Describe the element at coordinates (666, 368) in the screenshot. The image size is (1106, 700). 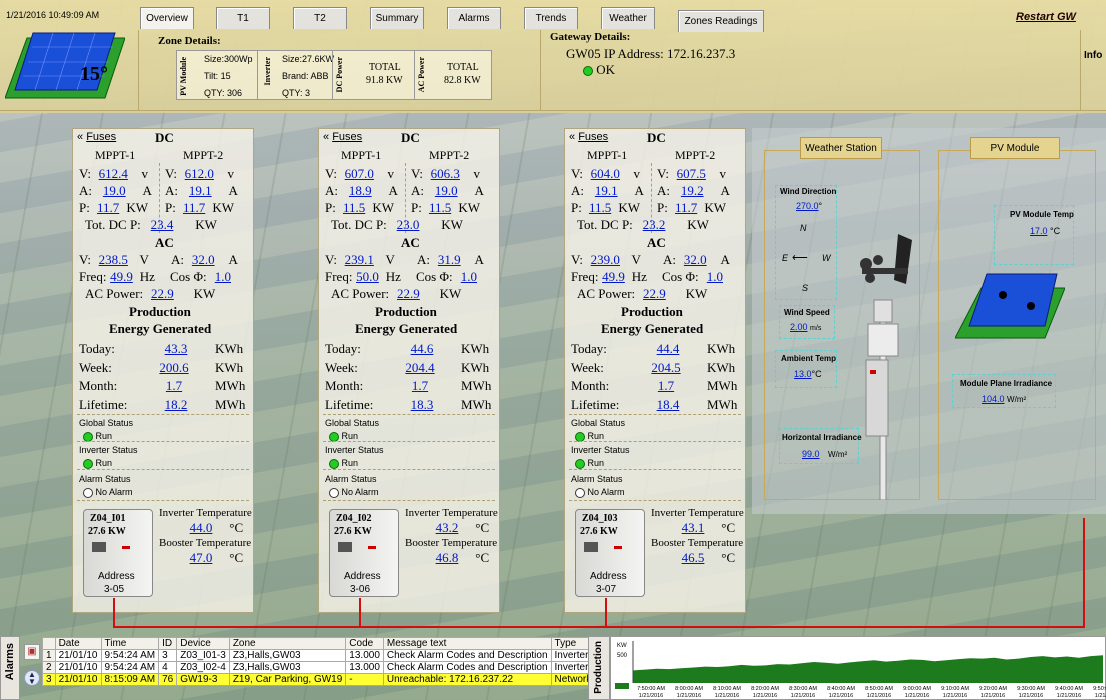
I see `energy-week-value: 204.5` at that location.